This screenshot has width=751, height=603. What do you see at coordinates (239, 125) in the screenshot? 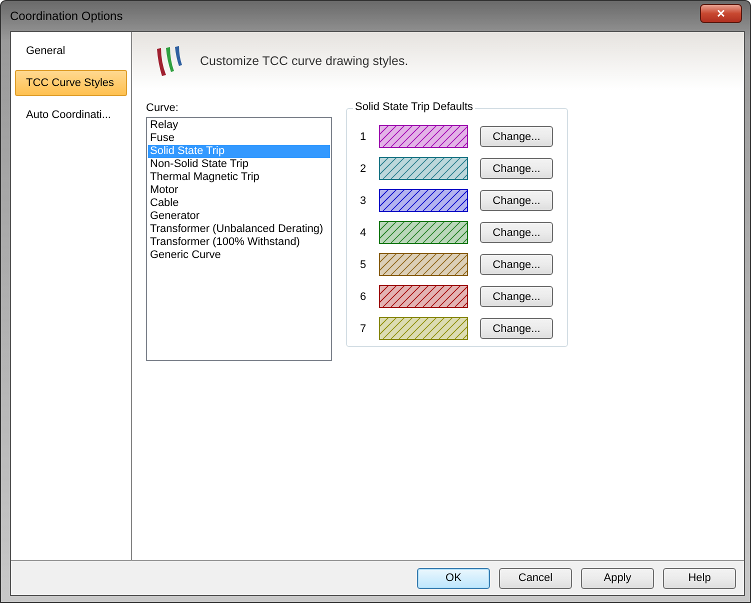
I see `list-item: Relay` at bounding box center [239, 125].